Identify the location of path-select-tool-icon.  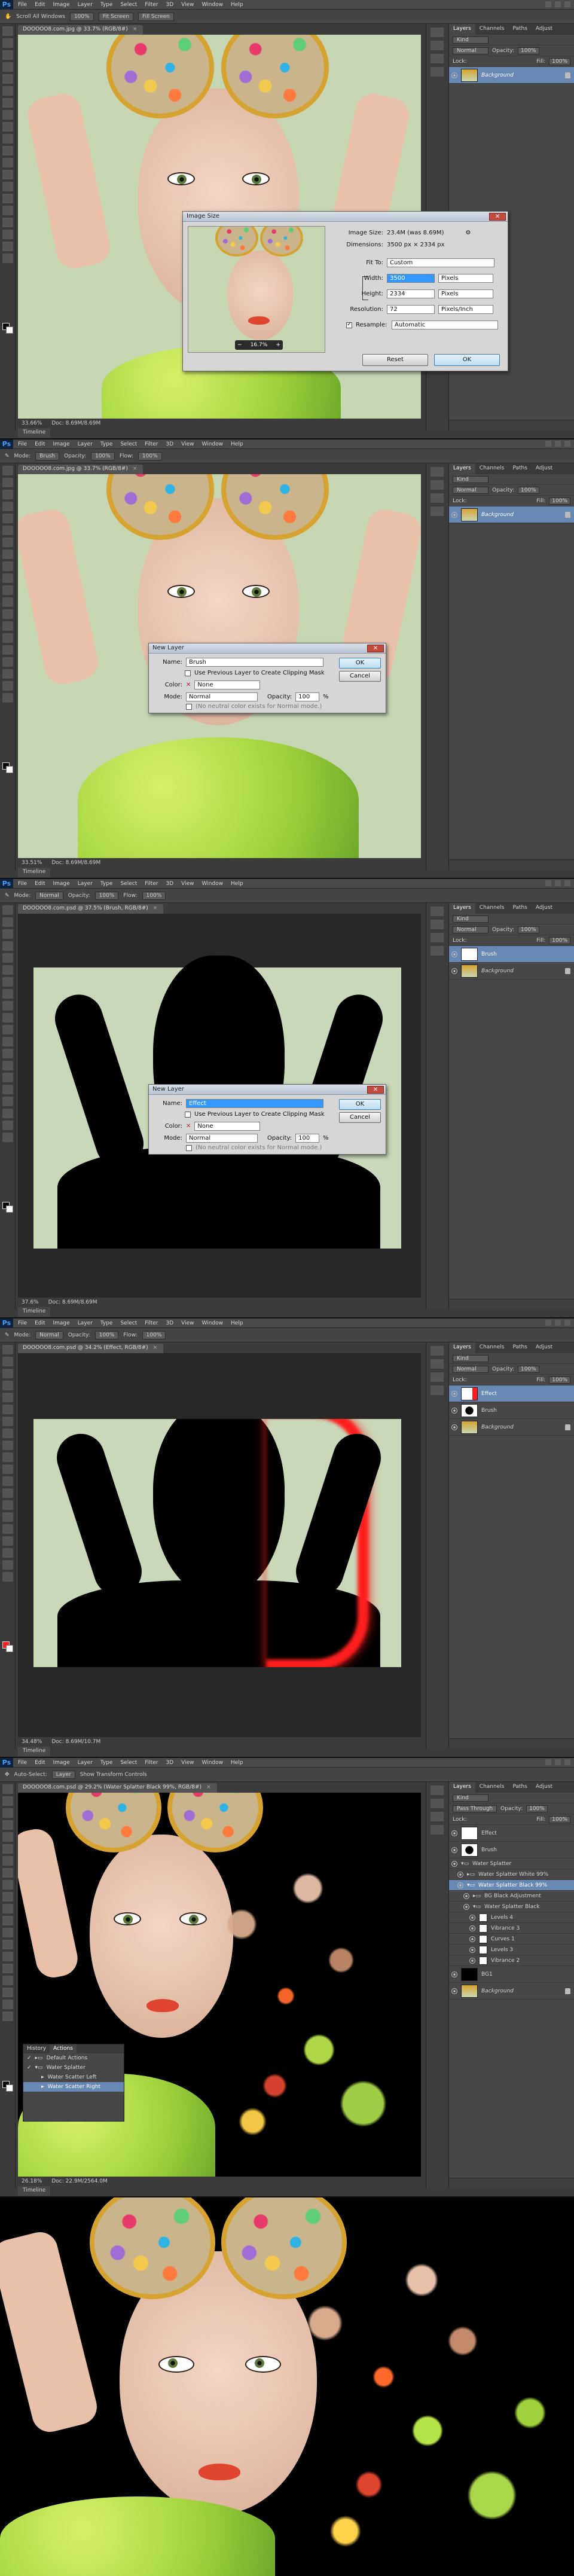
(7, 222).